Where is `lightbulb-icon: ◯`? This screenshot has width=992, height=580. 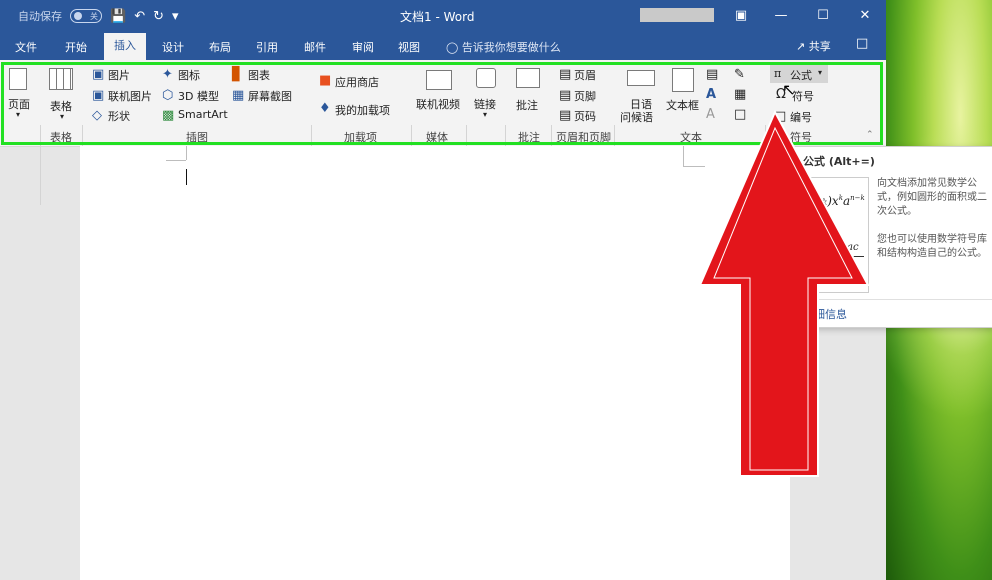
lightbulb-icon: ◯ is located at coordinates (452, 47).